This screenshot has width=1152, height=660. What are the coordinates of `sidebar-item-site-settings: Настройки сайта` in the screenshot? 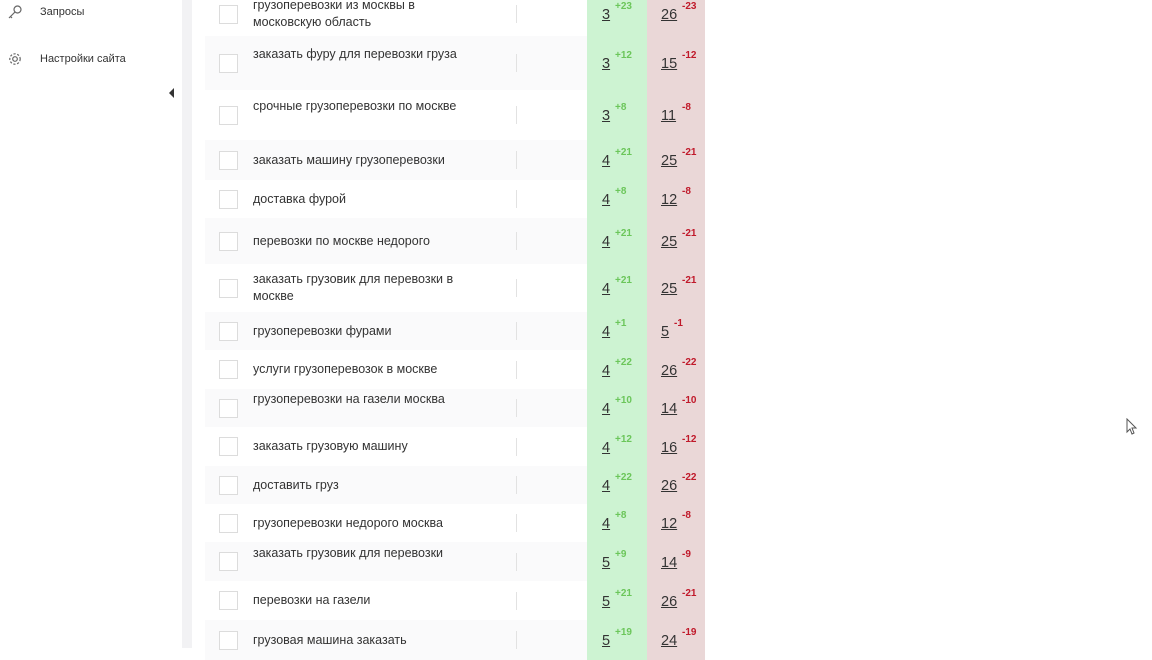 It's located at (63, 59).